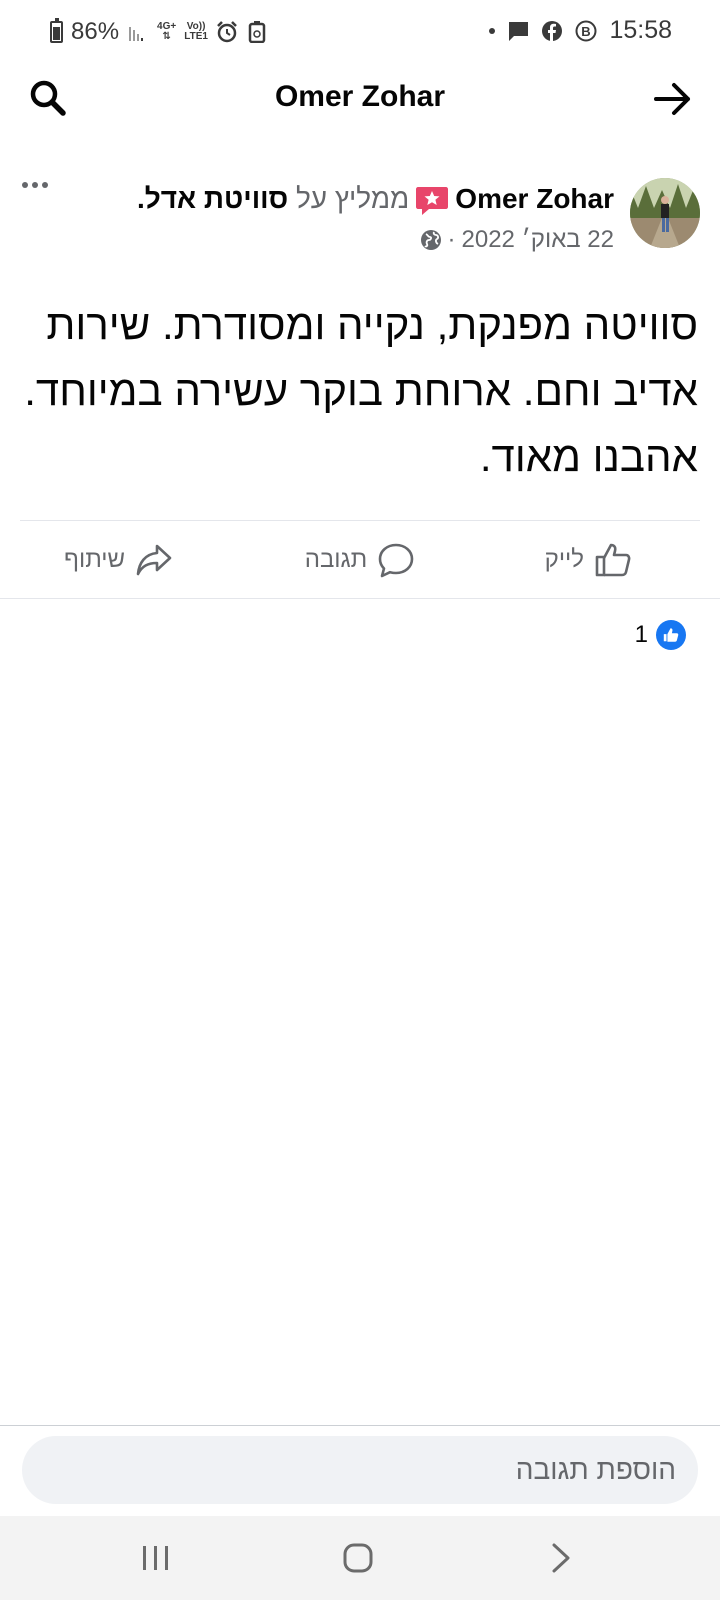  I want to click on notification-dot, so click(492, 30).